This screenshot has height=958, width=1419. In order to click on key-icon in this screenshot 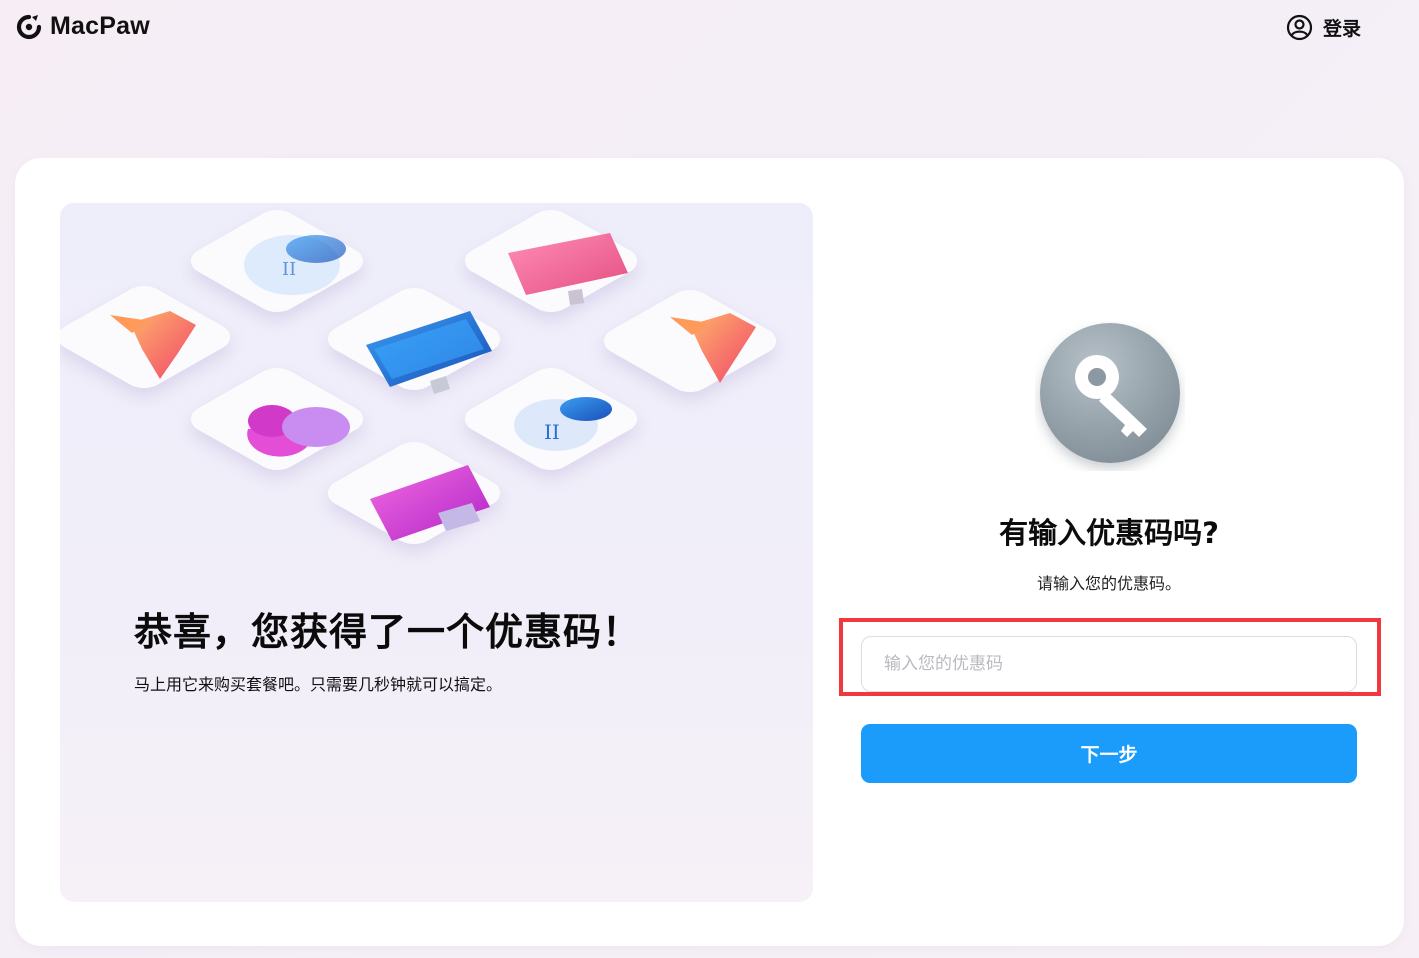, I will do `click(1110, 393)`.